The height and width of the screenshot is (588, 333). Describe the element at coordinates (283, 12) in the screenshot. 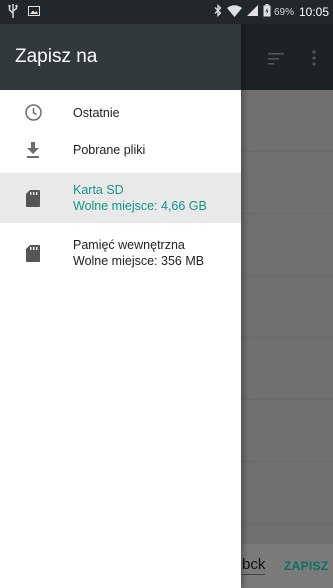

I see `battery-percent: 69%` at that location.